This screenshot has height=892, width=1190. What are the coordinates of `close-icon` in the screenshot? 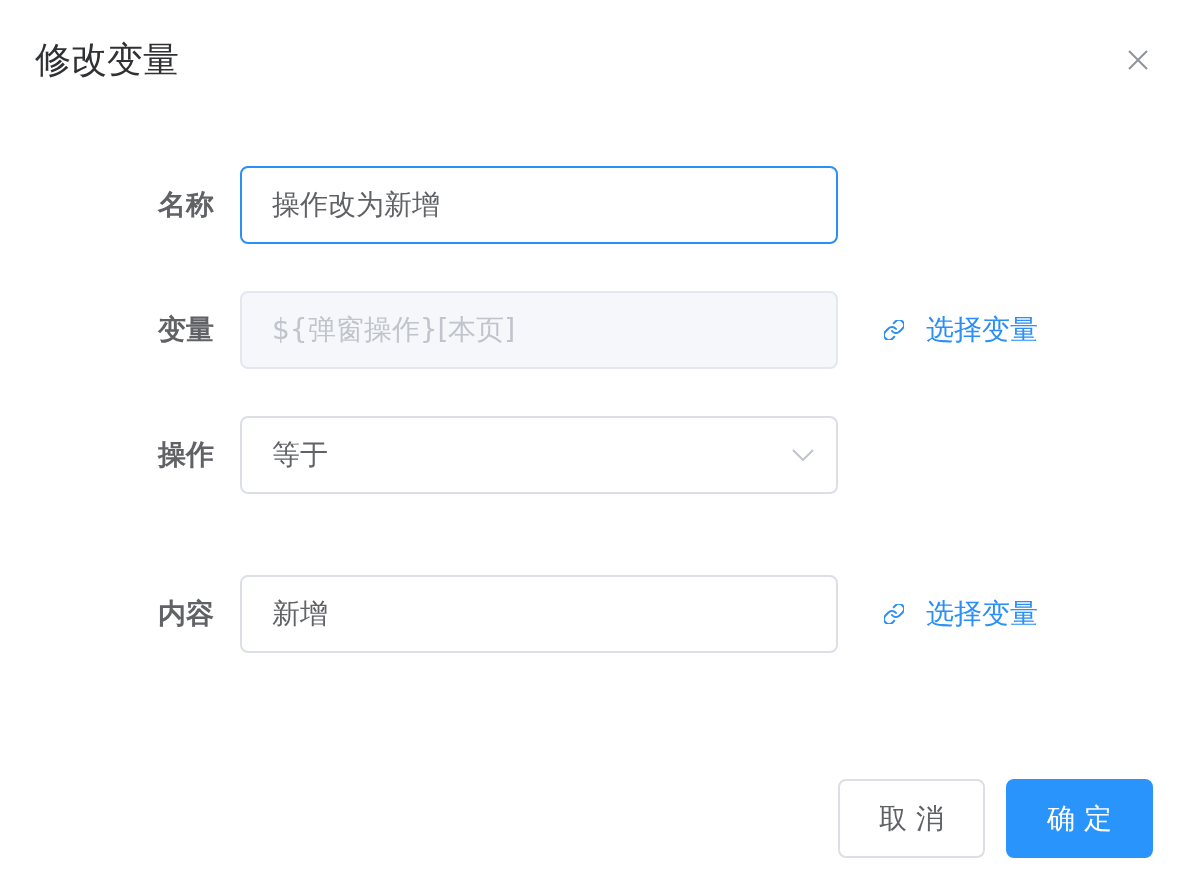 It's located at (1138, 60).